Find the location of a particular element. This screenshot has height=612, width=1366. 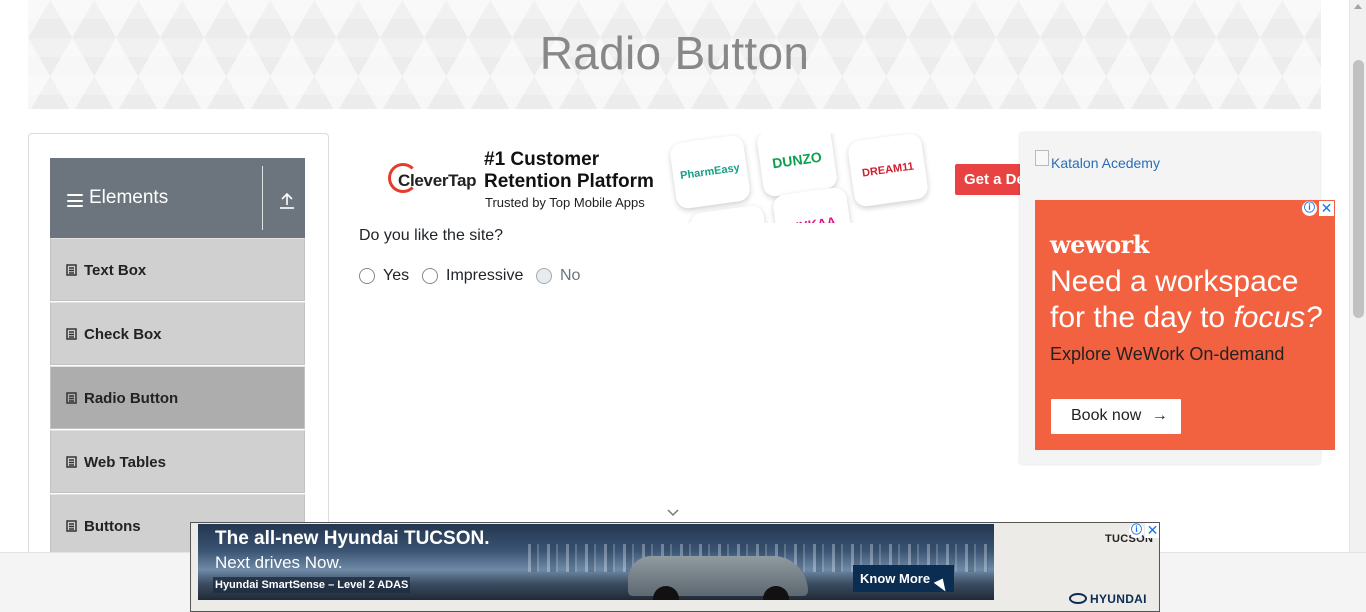

sidebar-item-label: Buttons is located at coordinates (112, 526).